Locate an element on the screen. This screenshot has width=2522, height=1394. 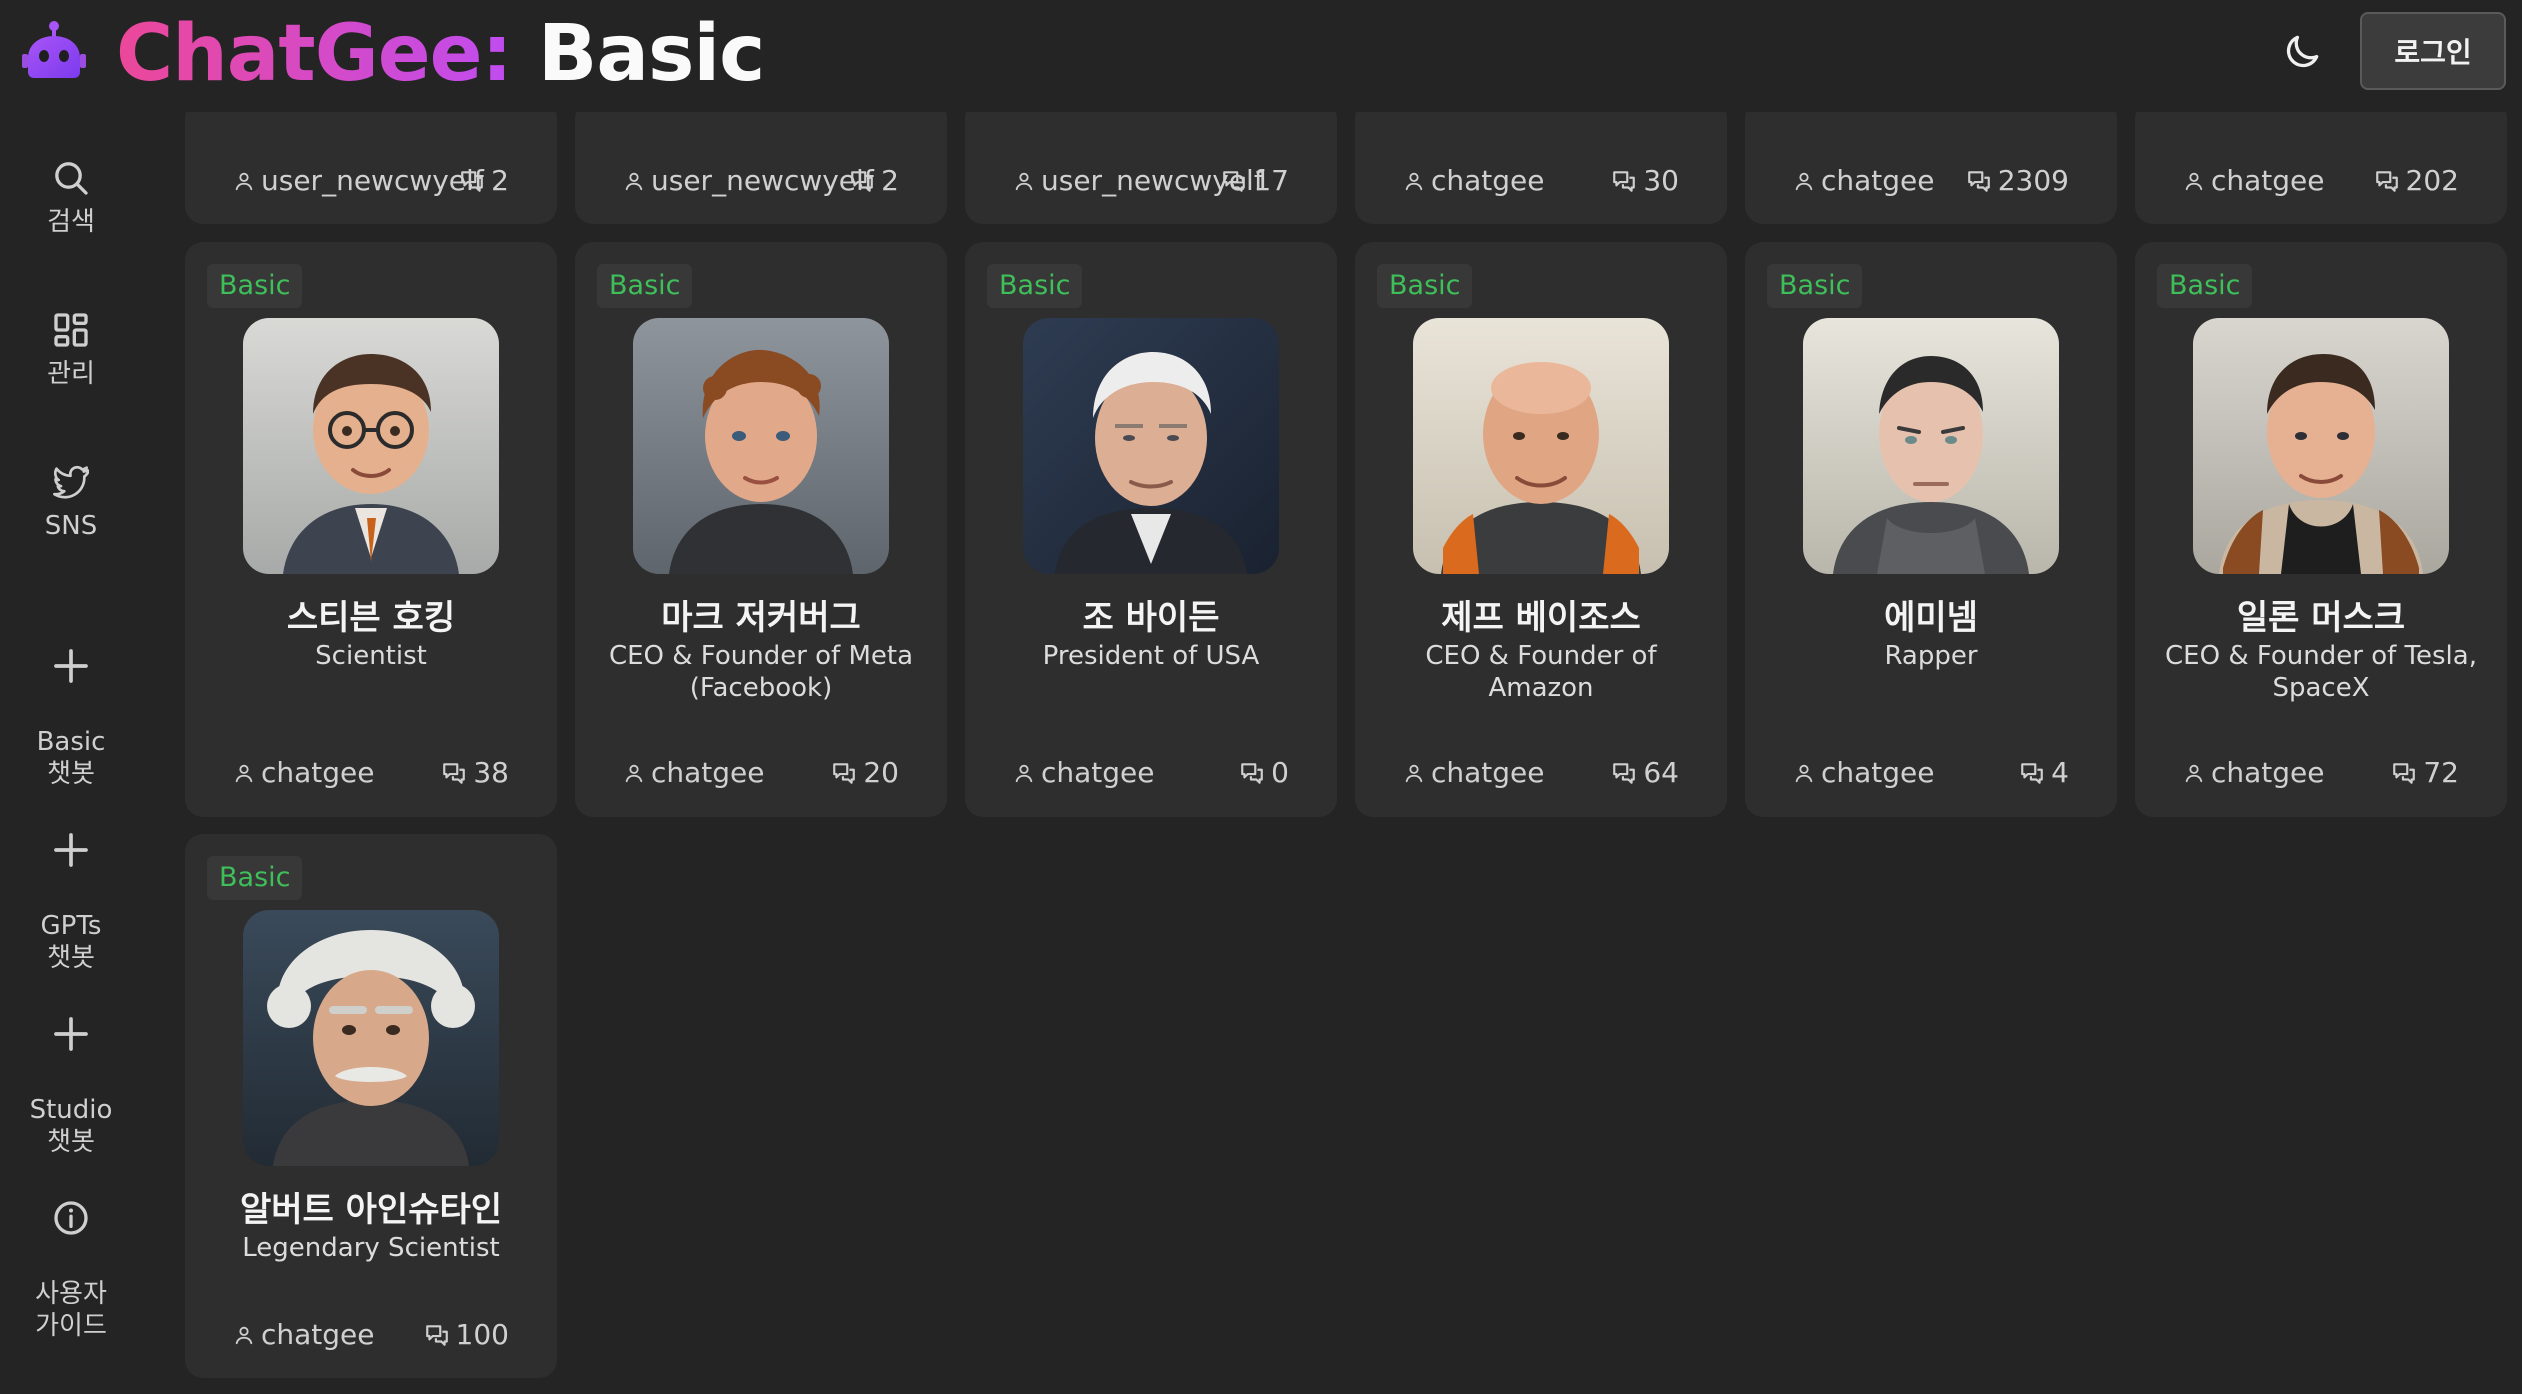
card-meta: chatgee 4 is located at coordinates (1931, 773).